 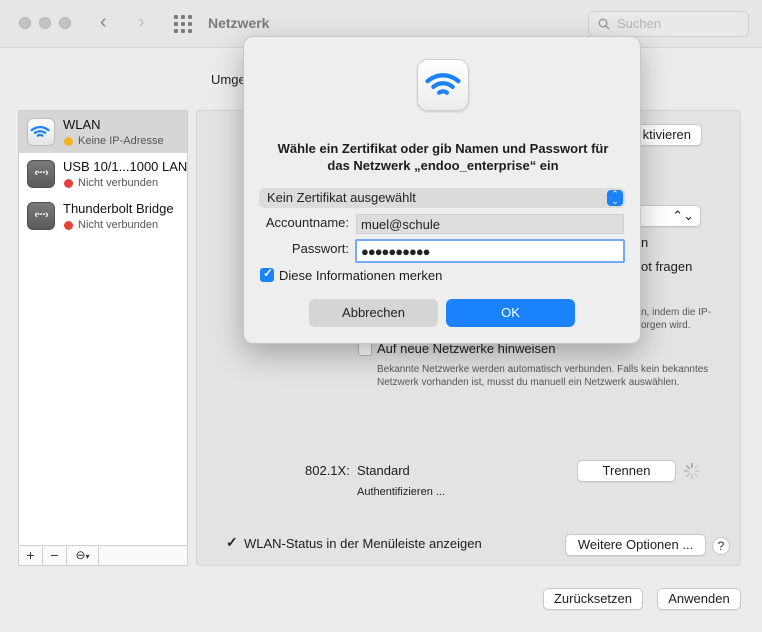 What do you see at coordinates (103, 132) in the screenshot?
I see `service-item-wlan: WLAN Keine IP-Adresse` at bounding box center [103, 132].